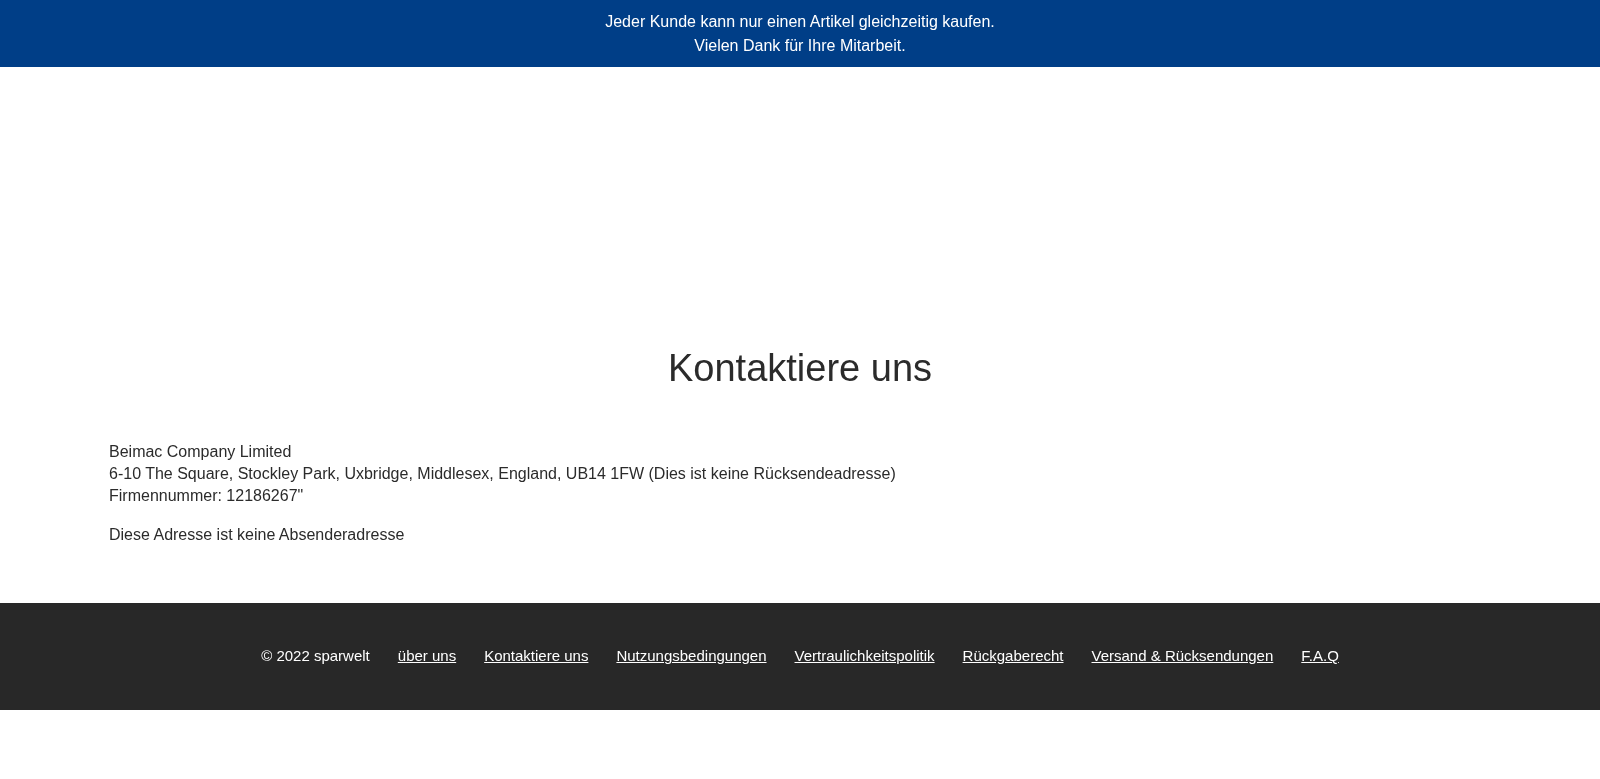 This screenshot has height=779, width=1600. Describe the element at coordinates (800, 21) in the screenshot. I see `announcement-text: Jeder Kunde kann nur einen Artikel gleichzeitig kaufen.` at that location.